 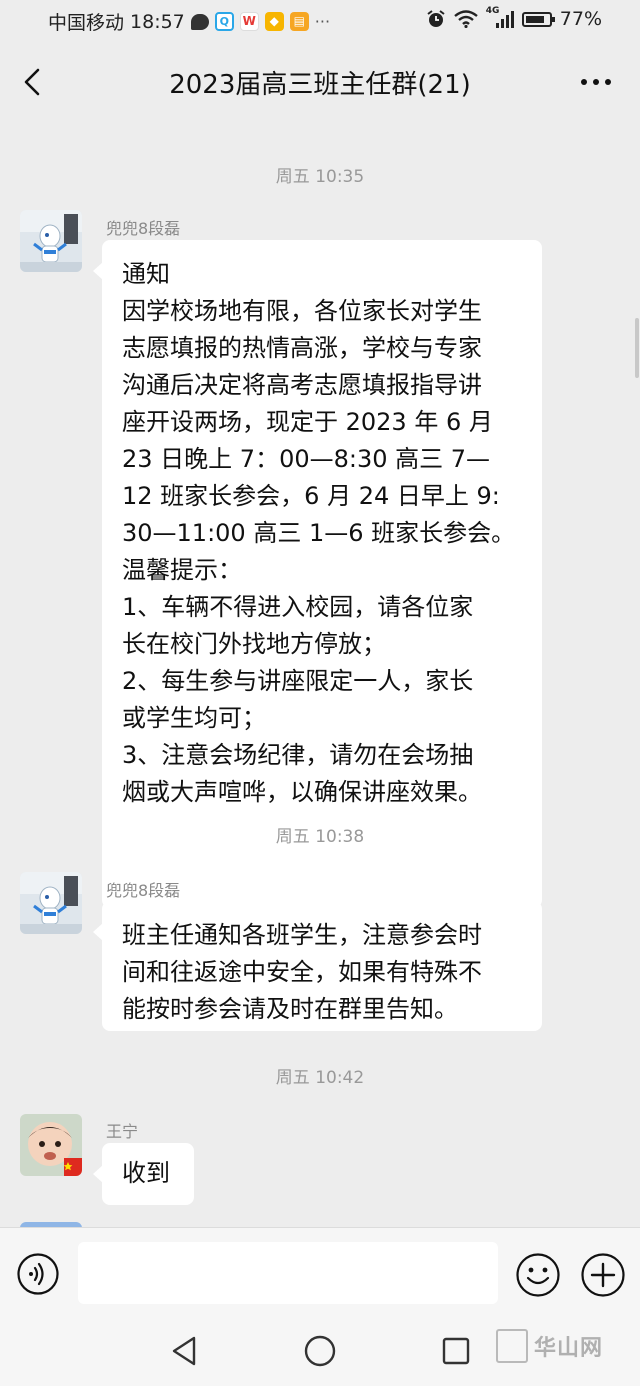 I want to click on voice-button, so click(x=38, y=1274).